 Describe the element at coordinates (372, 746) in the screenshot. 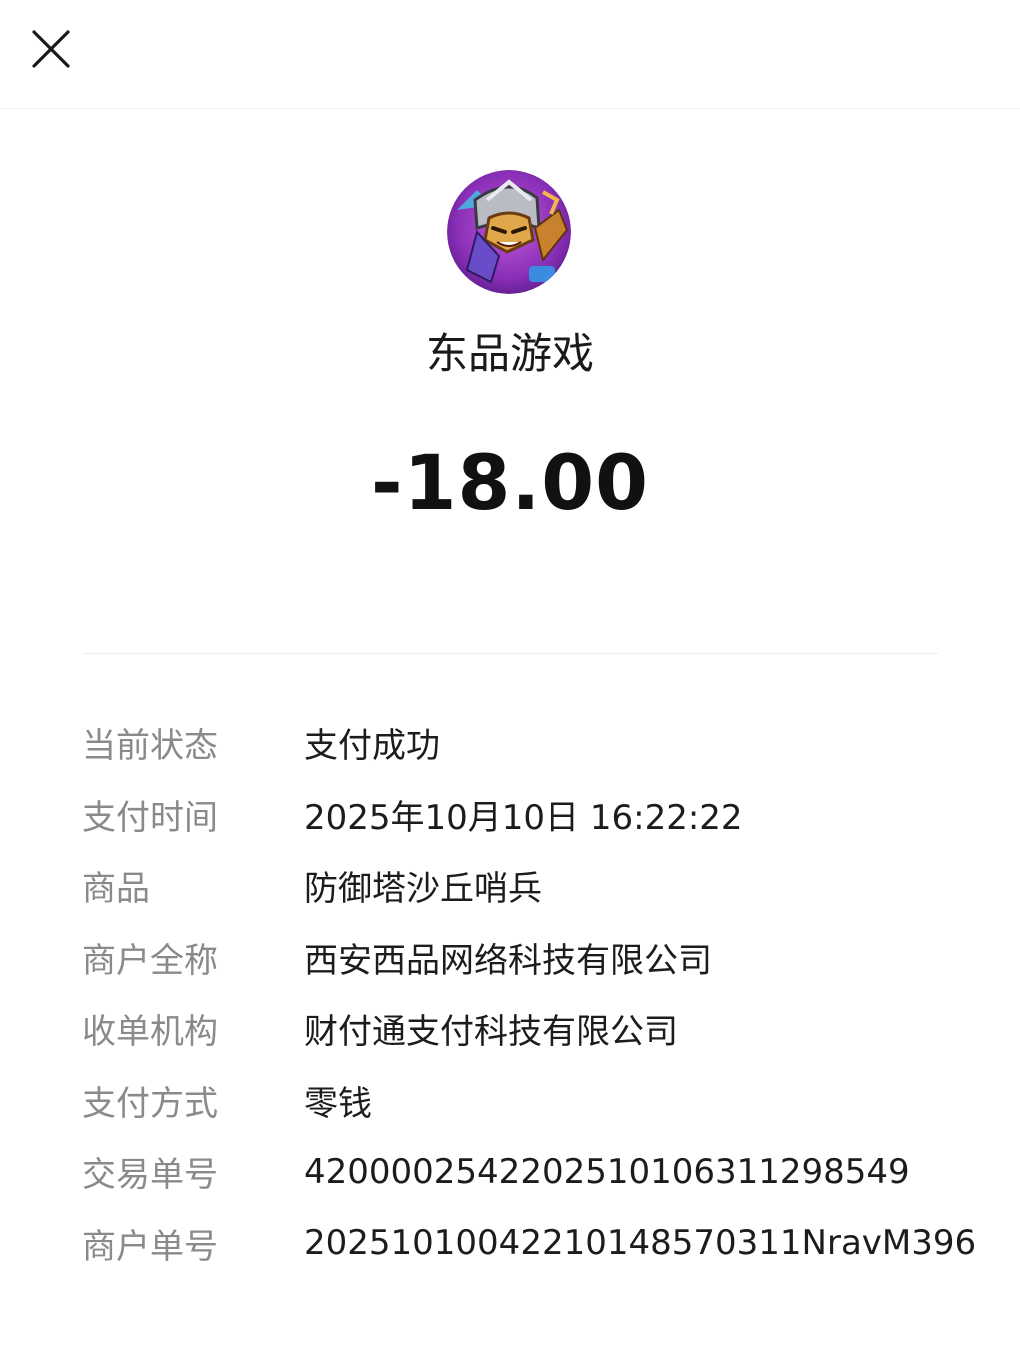

I see `detail-value: 支付成功` at that location.